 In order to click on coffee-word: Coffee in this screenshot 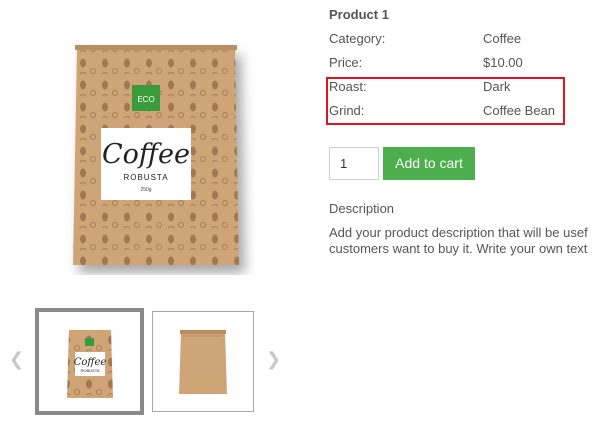, I will do `click(146, 154)`.